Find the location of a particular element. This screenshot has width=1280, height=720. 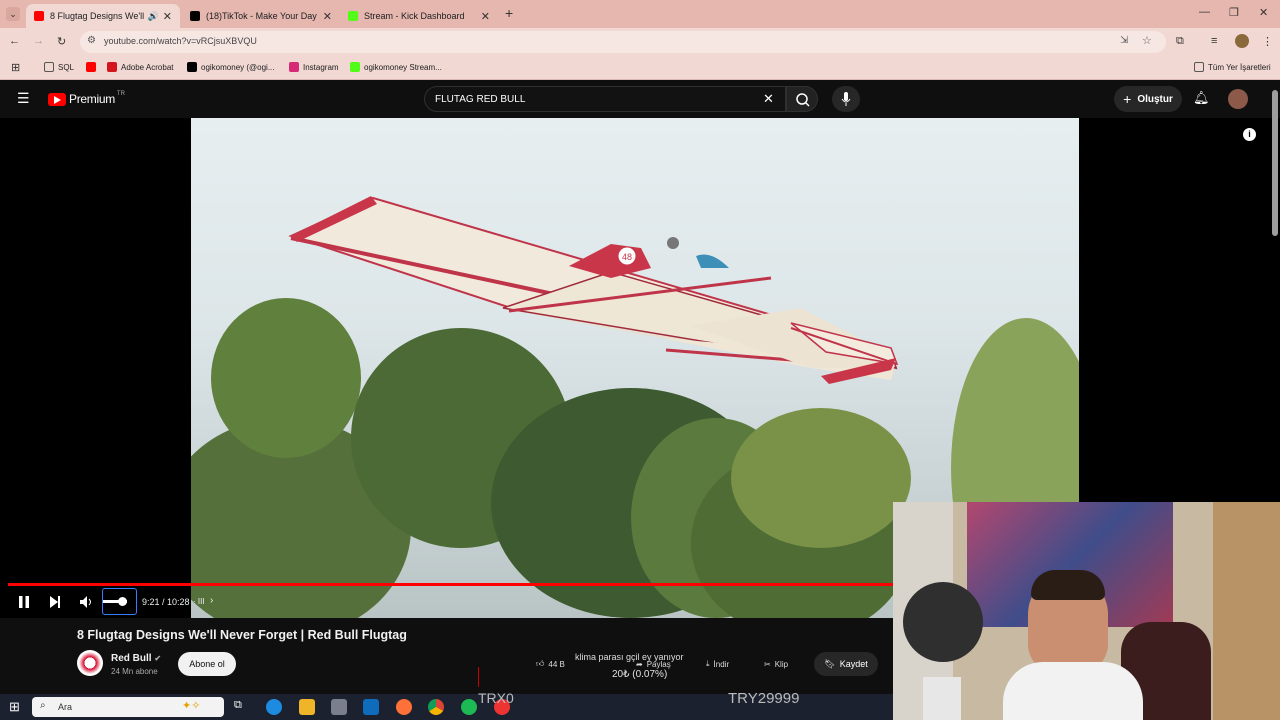

extensions-icon: ⧉ is located at coordinates (1180, 41).